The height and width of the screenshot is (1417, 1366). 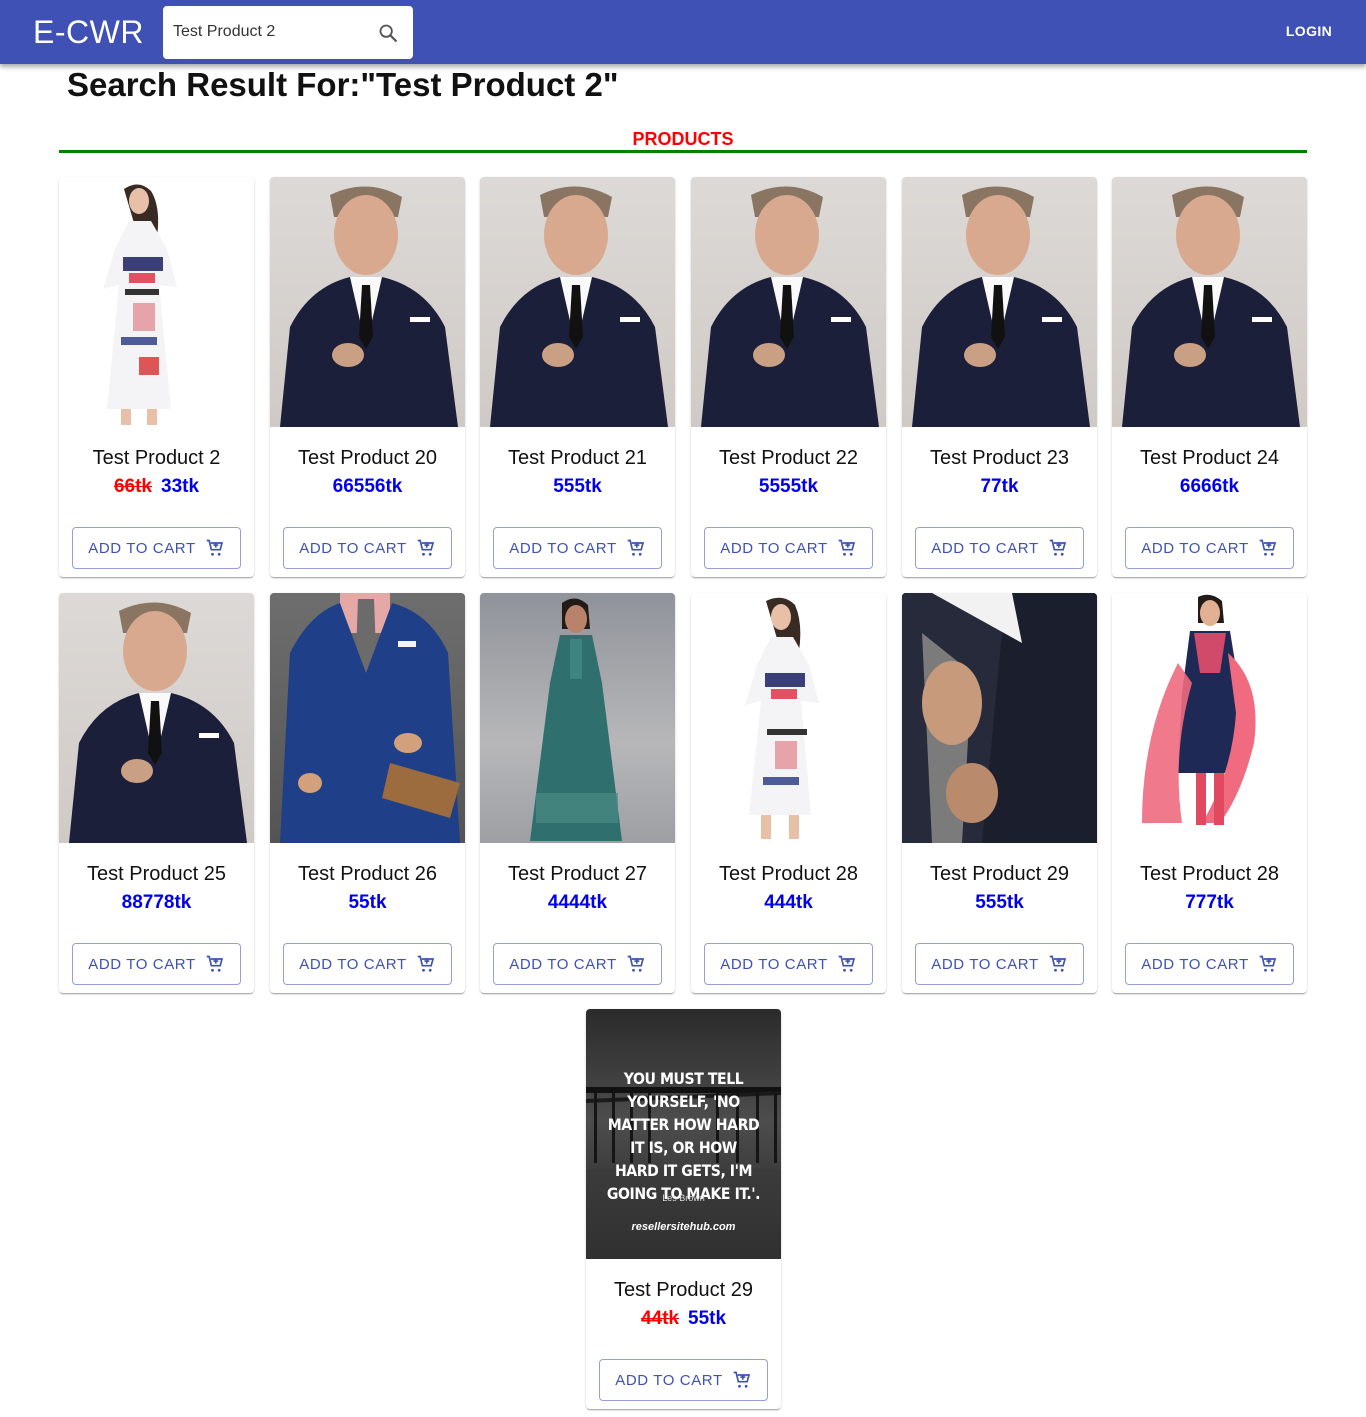 I want to click on product-price: 55tk, so click(x=367, y=903).